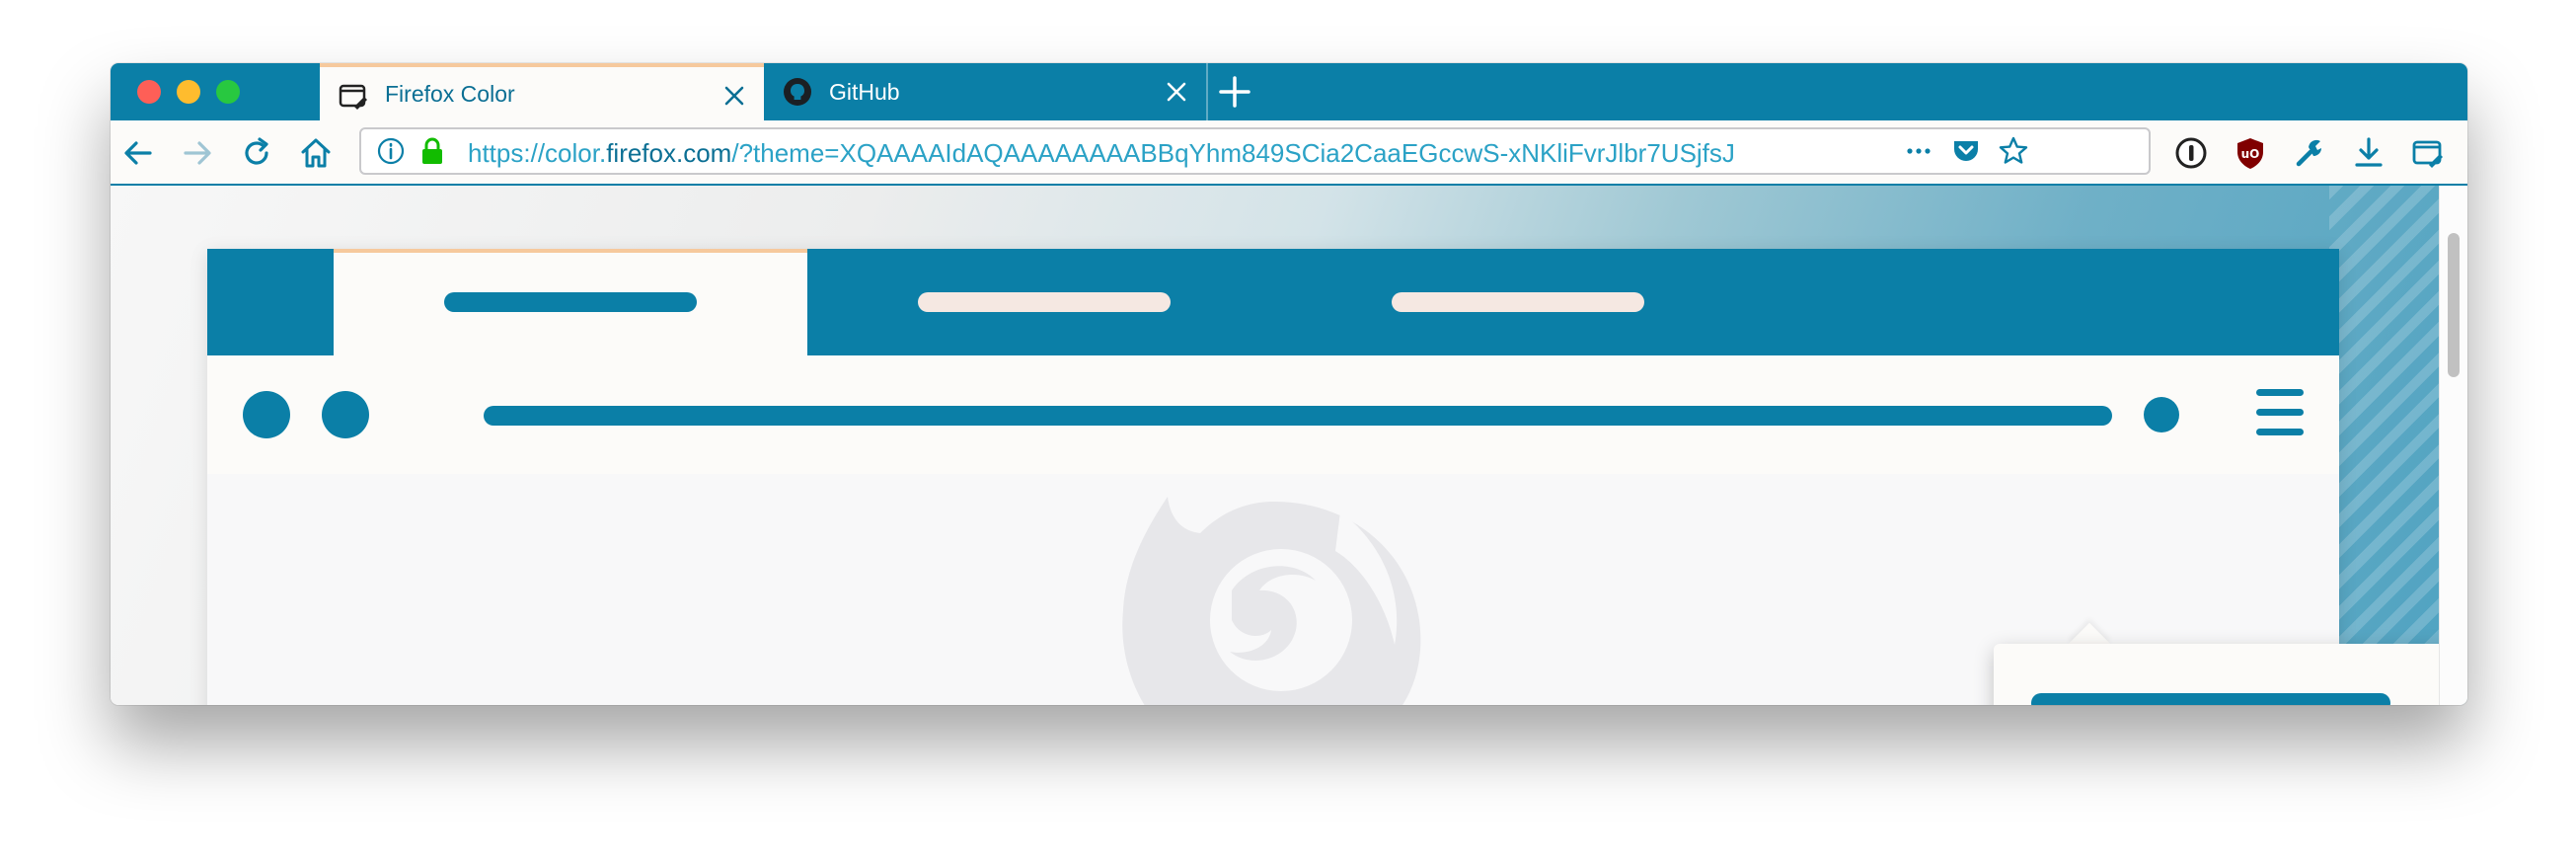 This screenshot has width=2576, height=863. Describe the element at coordinates (798, 92) in the screenshot. I see `github-icon` at that location.